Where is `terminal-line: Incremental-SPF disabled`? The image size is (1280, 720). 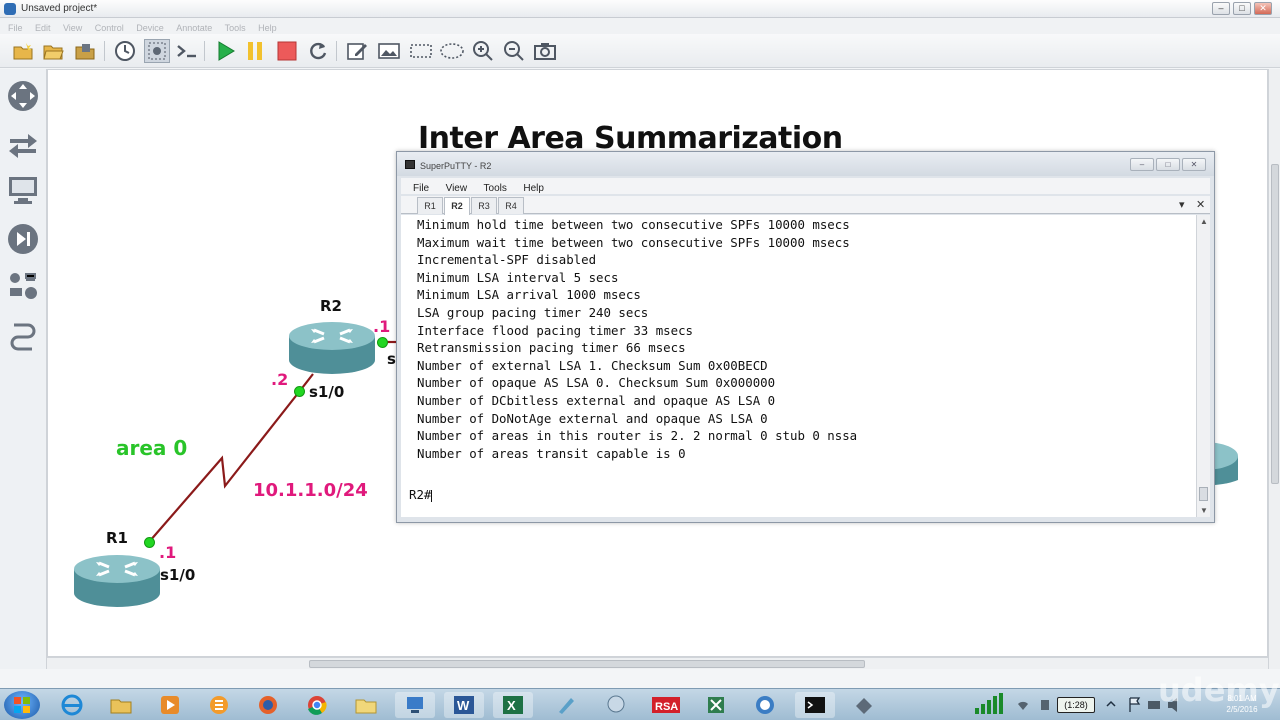 terminal-line: Incremental-SPF disabled is located at coordinates (507, 260).